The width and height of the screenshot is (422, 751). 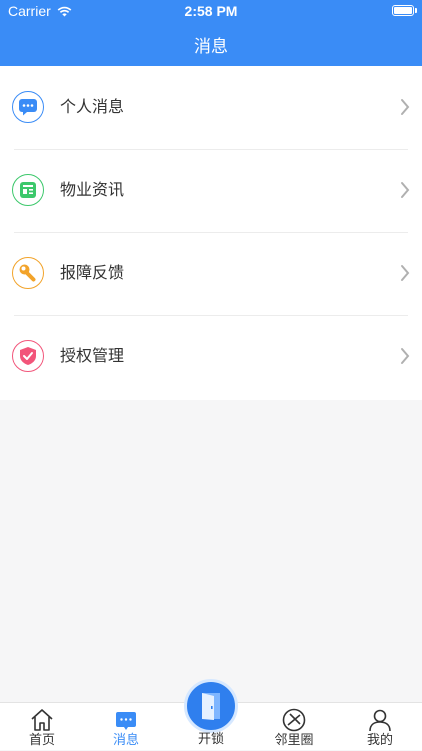 I want to click on user-icon, so click(x=380, y=720).